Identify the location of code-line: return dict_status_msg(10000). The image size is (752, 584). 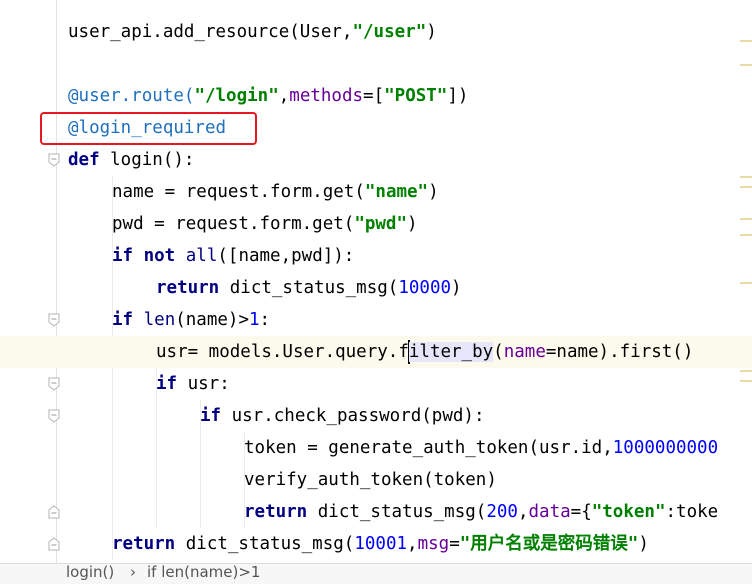
(376, 288).